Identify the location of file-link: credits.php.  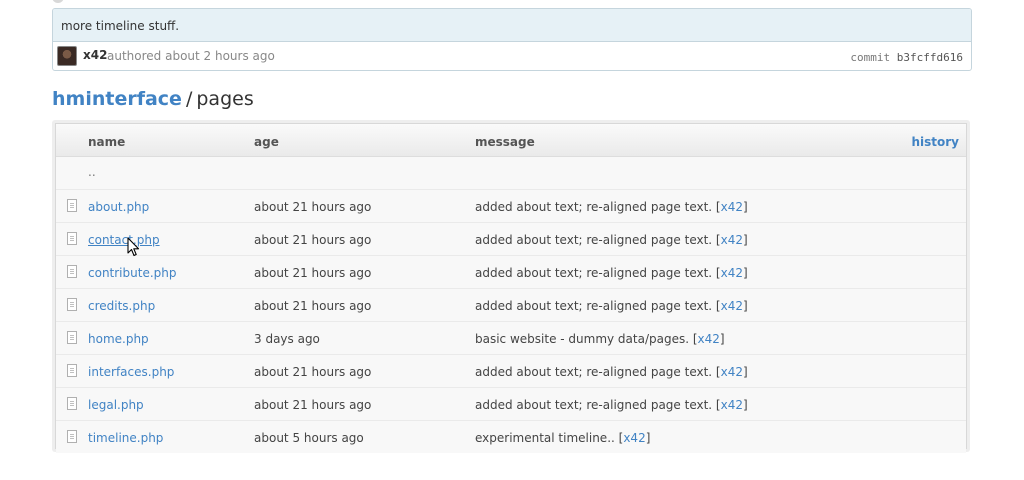
(121, 306).